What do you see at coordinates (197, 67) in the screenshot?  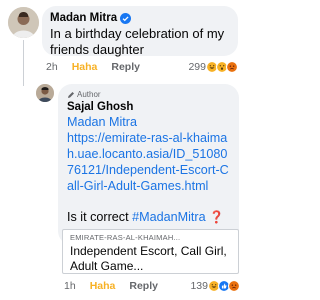 I see `reaction-count: 299` at bounding box center [197, 67].